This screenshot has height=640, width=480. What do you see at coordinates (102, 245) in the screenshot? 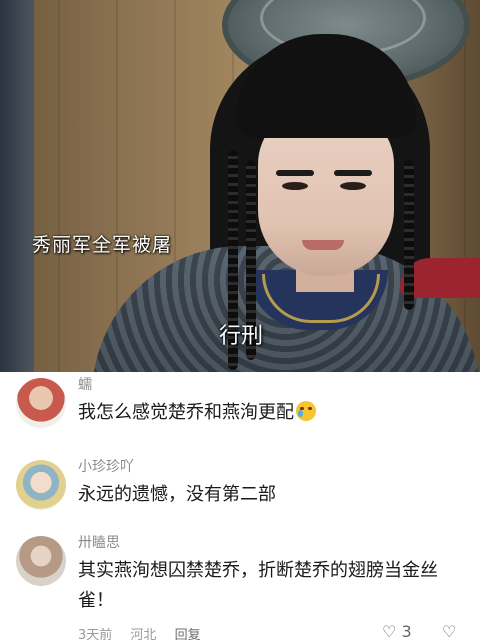
I see `subtitle-left: 秀丽军全军被屠` at bounding box center [102, 245].